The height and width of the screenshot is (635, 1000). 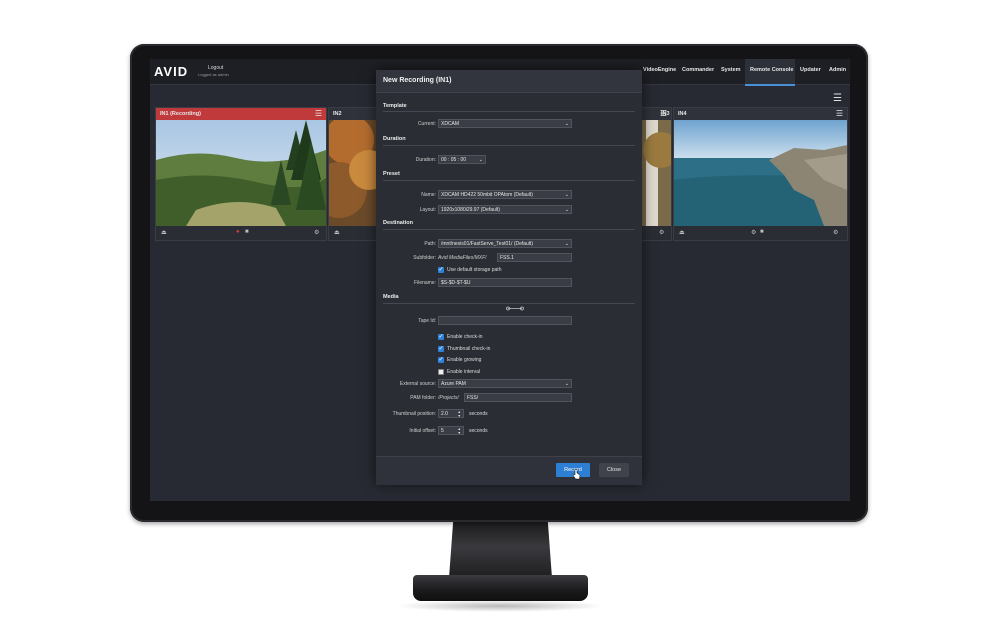 What do you see at coordinates (454, 160) in the screenshot?
I see `duration-value: 00 : 05 : 00` at bounding box center [454, 160].